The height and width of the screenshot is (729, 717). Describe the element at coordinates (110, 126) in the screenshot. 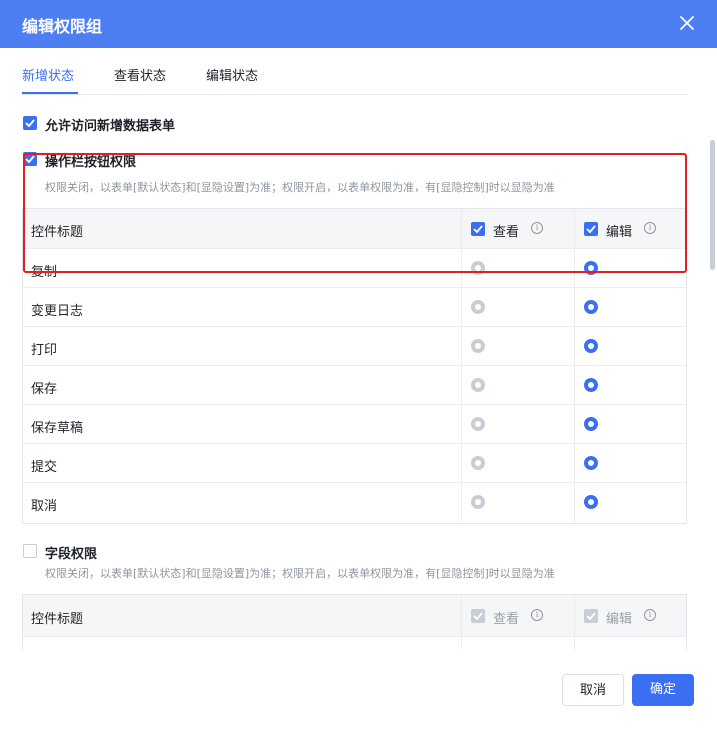

I see `allow-access-label: 允许访问新增数据表单` at that location.